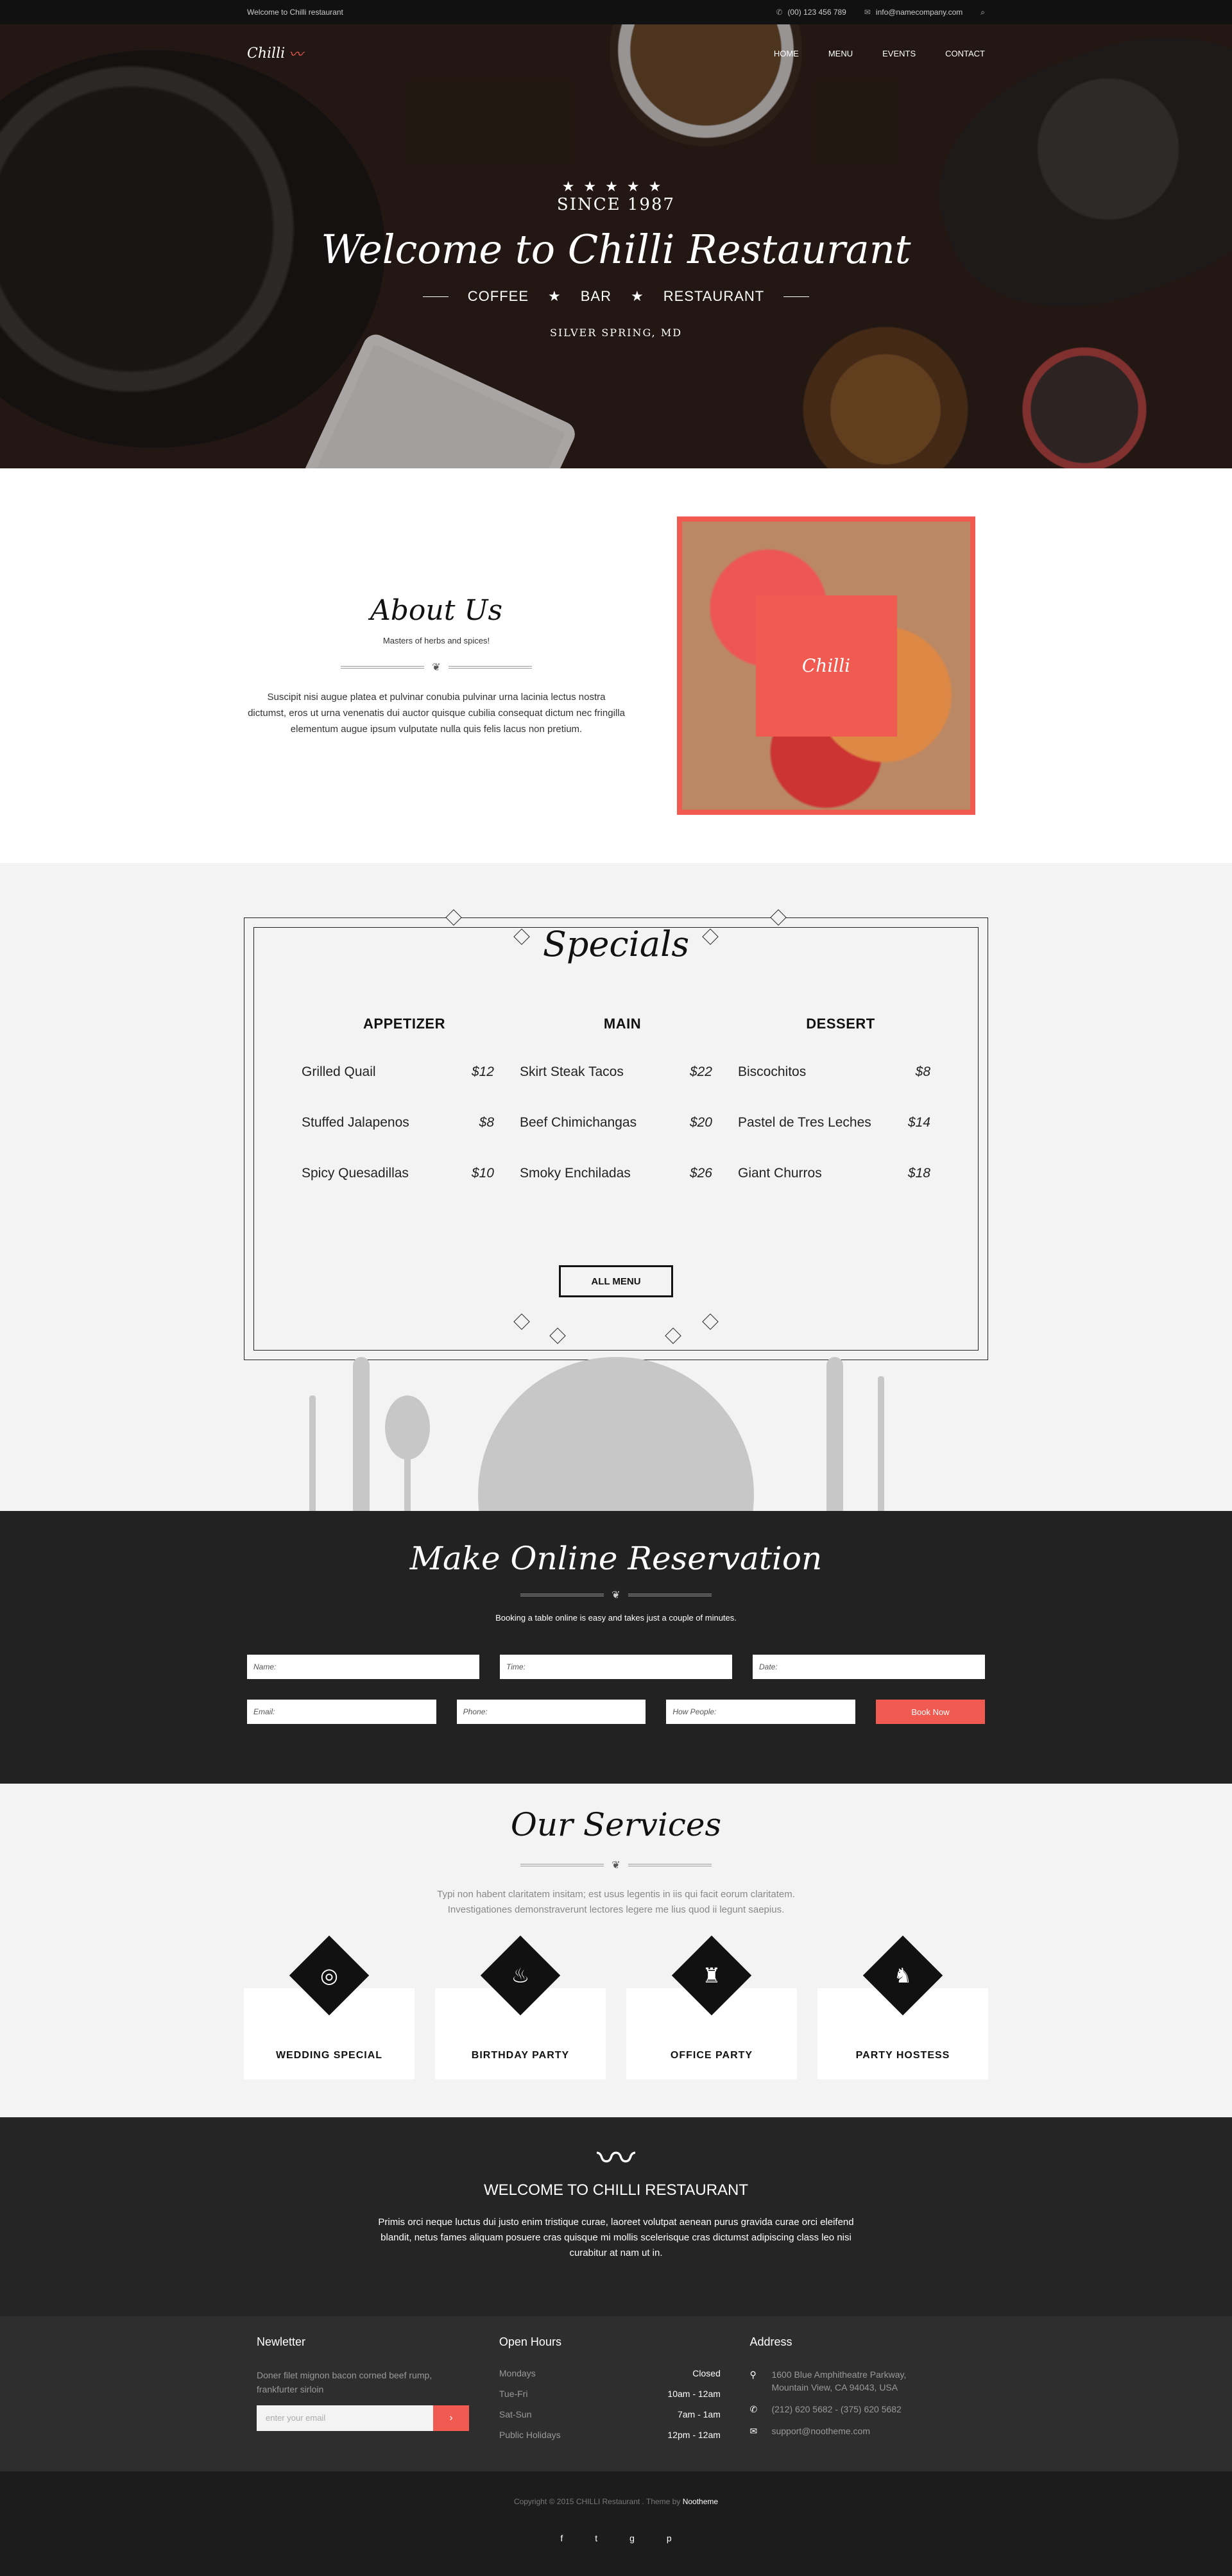  I want to click on menu-item: Grilled Quail $12, so click(398, 1071).